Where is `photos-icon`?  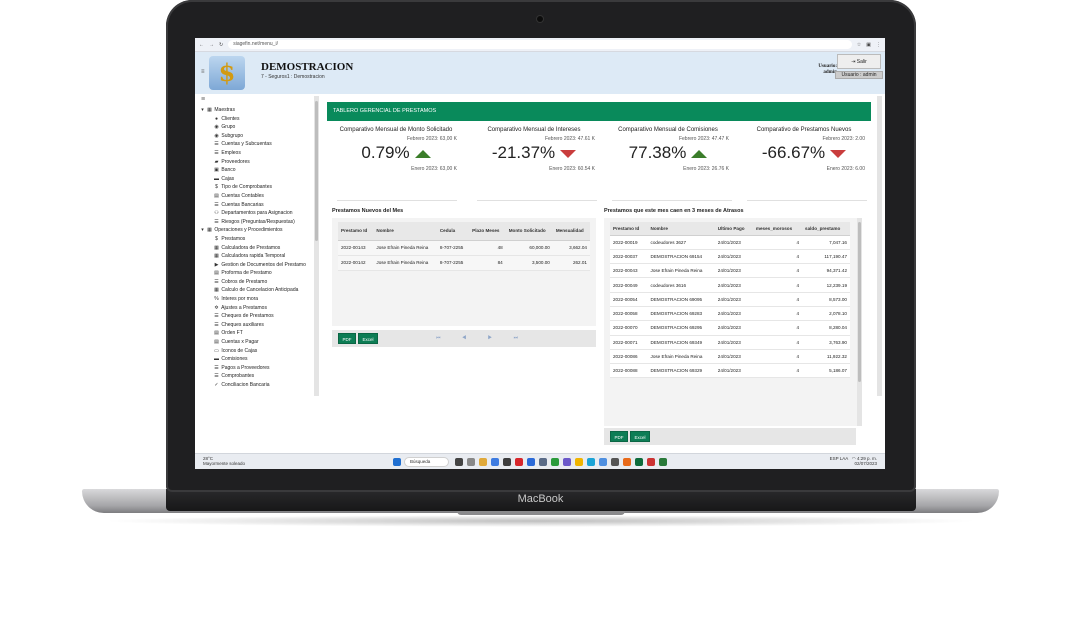 photos-icon is located at coordinates (627, 462).